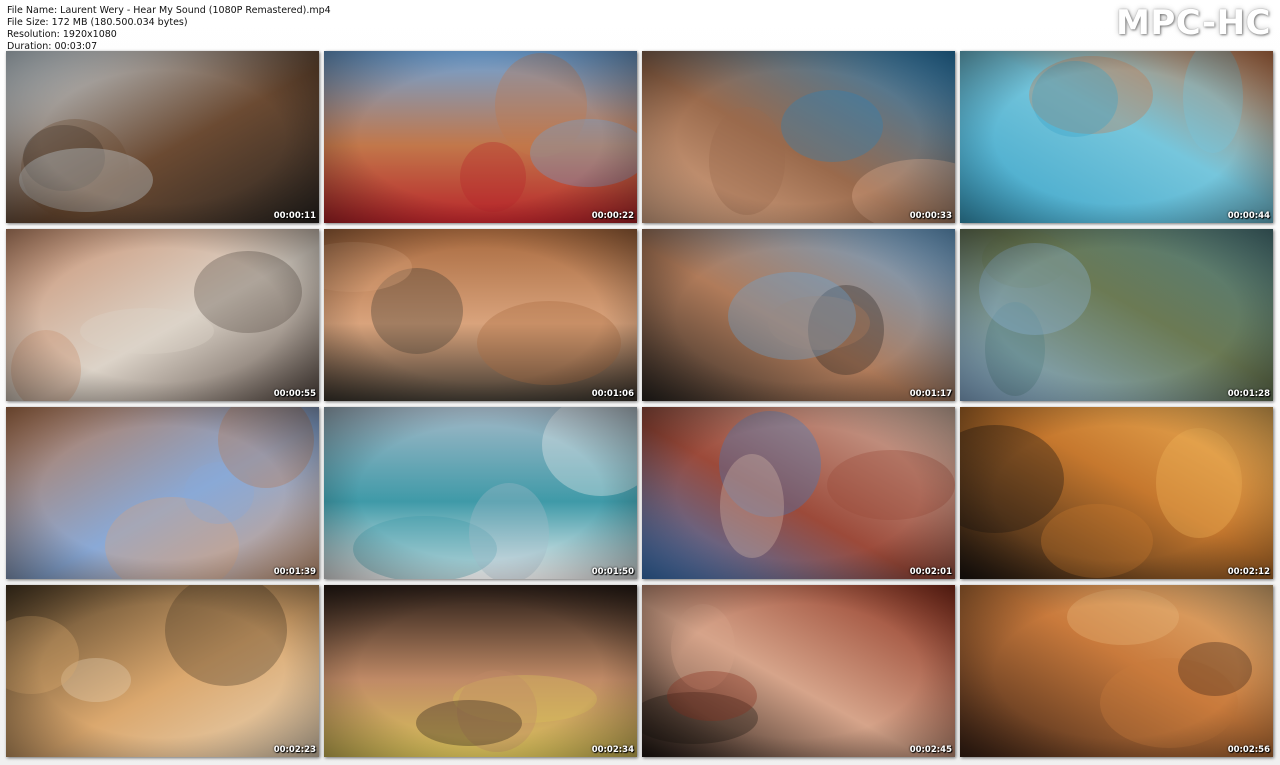 This screenshot has width=1280, height=765. What do you see at coordinates (1248, 394) in the screenshot?
I see `thumbnail-timestamp: 00:01:28` at bounding box center [1248, 394].